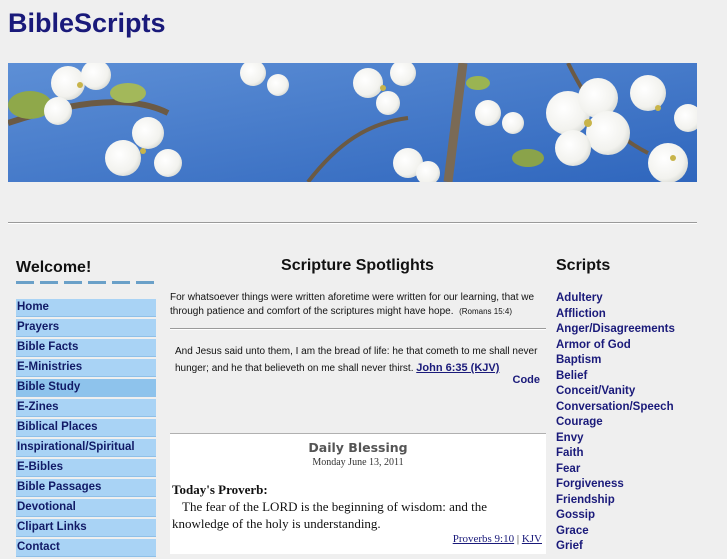 This screenshot has height=559, width=727. I want to click on proverb-version-link: KJV, so click(532, 539).